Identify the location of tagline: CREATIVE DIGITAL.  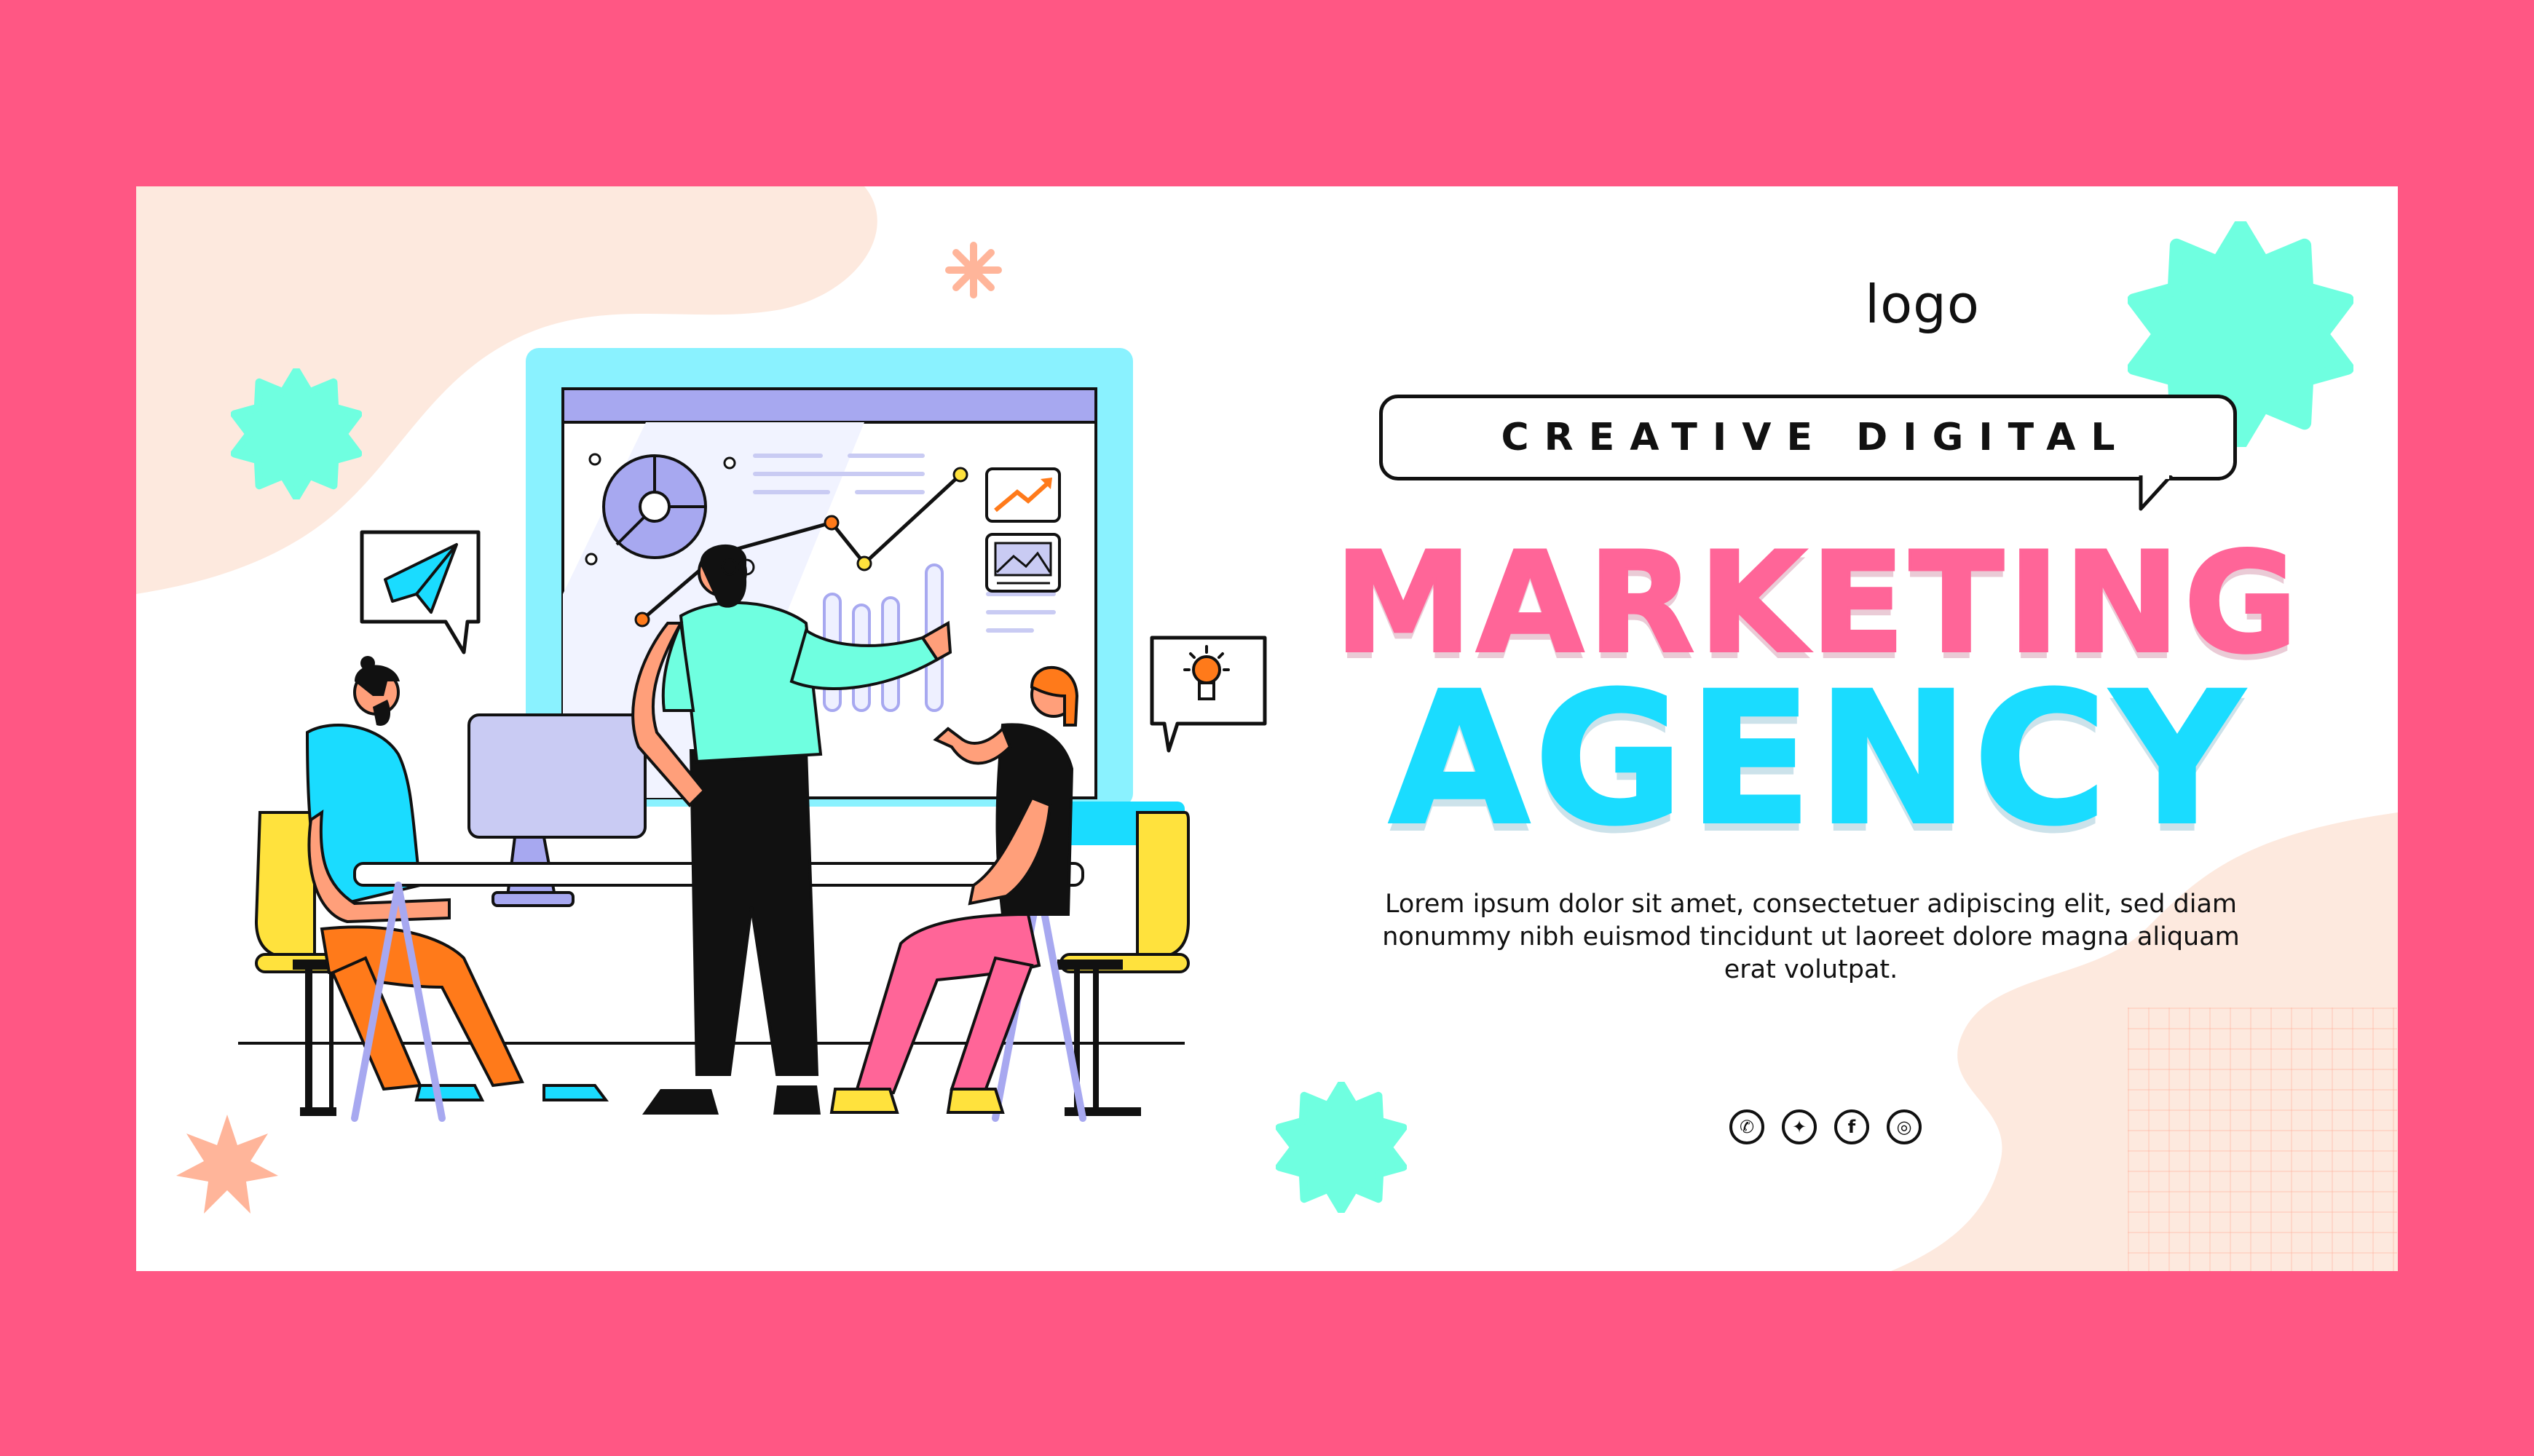
(1816, 437).